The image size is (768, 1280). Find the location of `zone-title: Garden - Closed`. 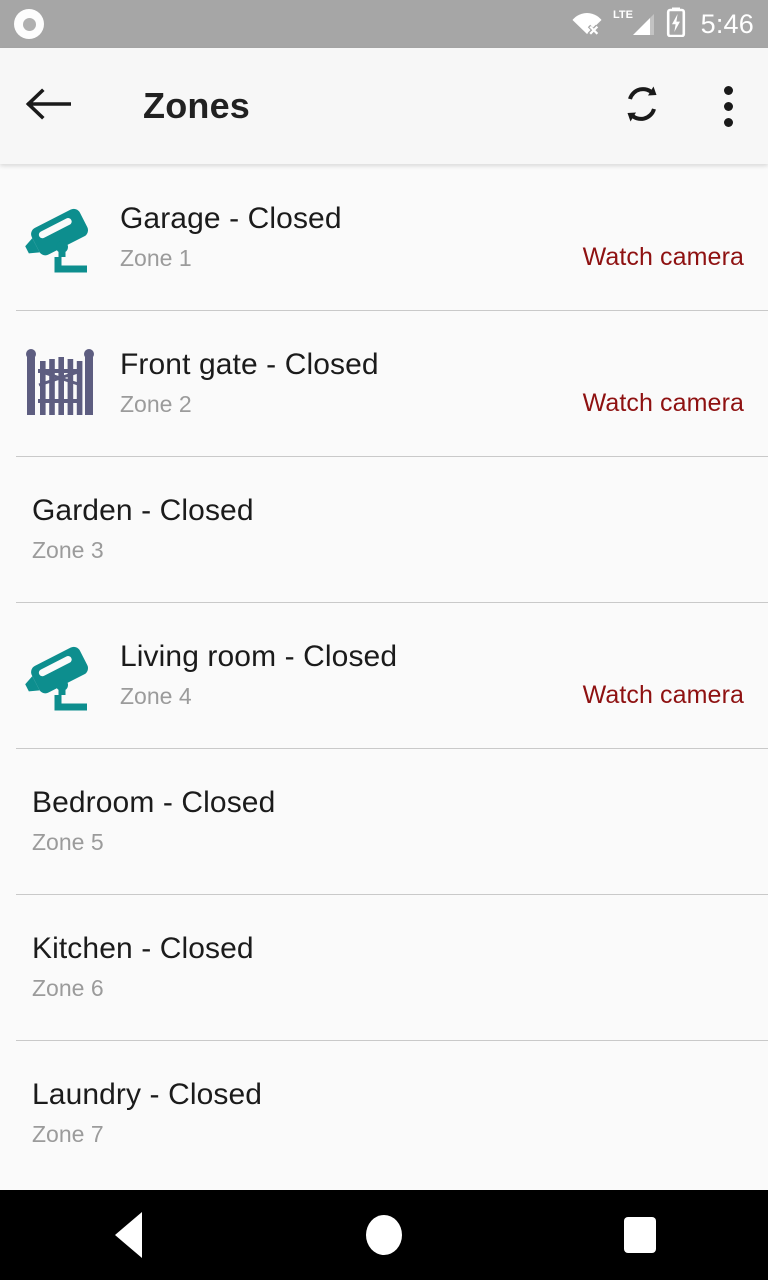

zone-title: Garden - Closed is located at coordinates (143, 510).